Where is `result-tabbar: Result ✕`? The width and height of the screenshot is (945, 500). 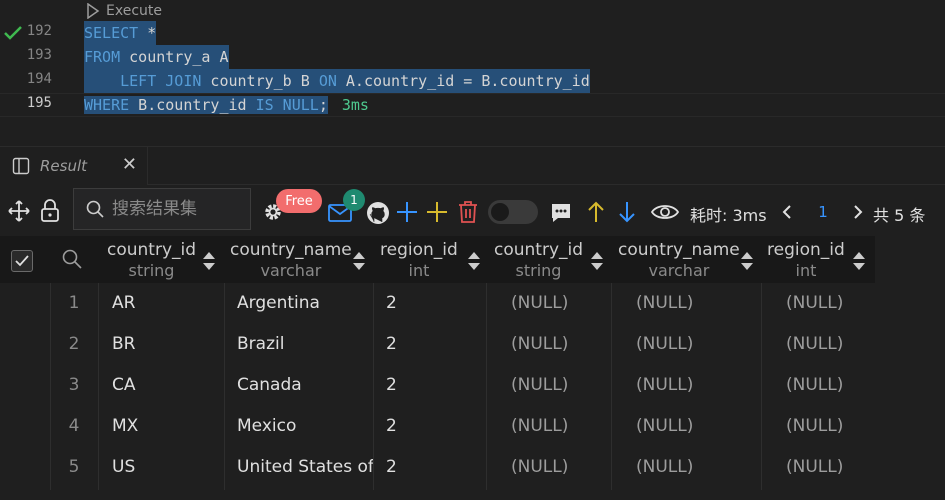
result-tabbar: Result ✕ is located at coordinates (472, 166).